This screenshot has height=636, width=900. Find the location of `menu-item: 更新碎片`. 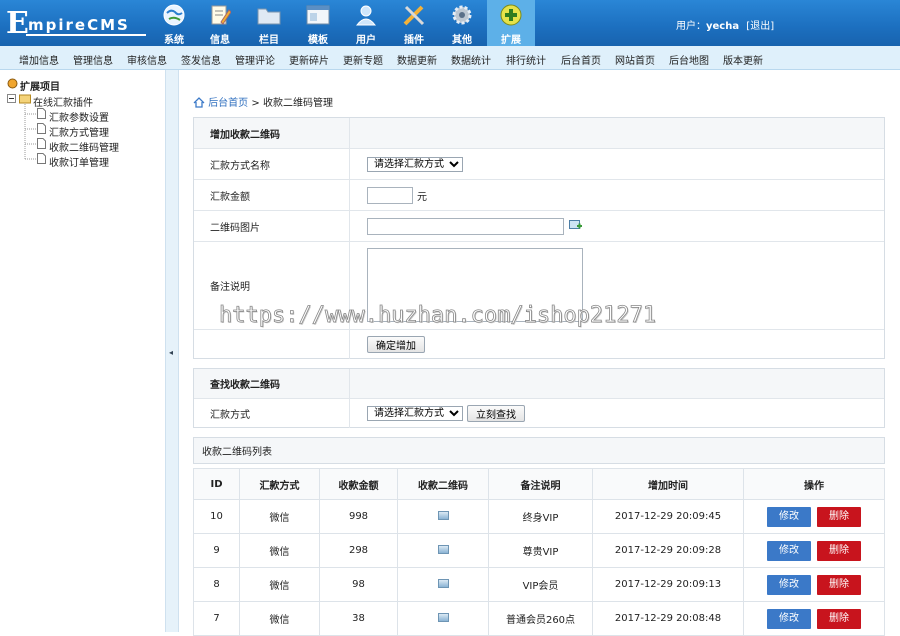

menu-item: 更新碎片 is located at coordinates (309, 59).